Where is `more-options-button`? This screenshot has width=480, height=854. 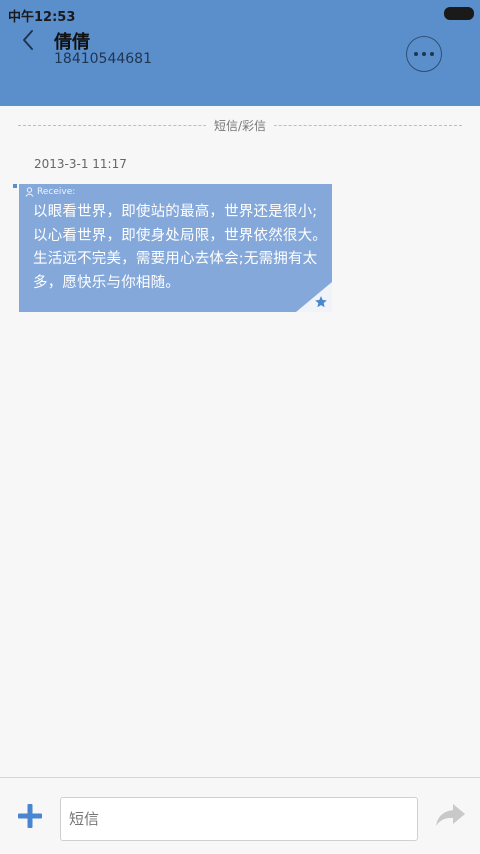 more-options-button is located at coordinates (424, 54).